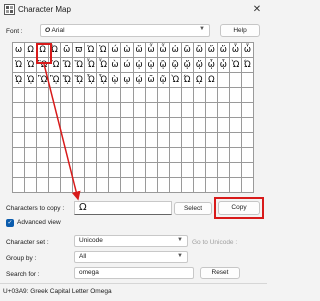 Image resolution: width=320 pixels, height=301 pixels. I want to click on help-button: Help, so click(240, 30).